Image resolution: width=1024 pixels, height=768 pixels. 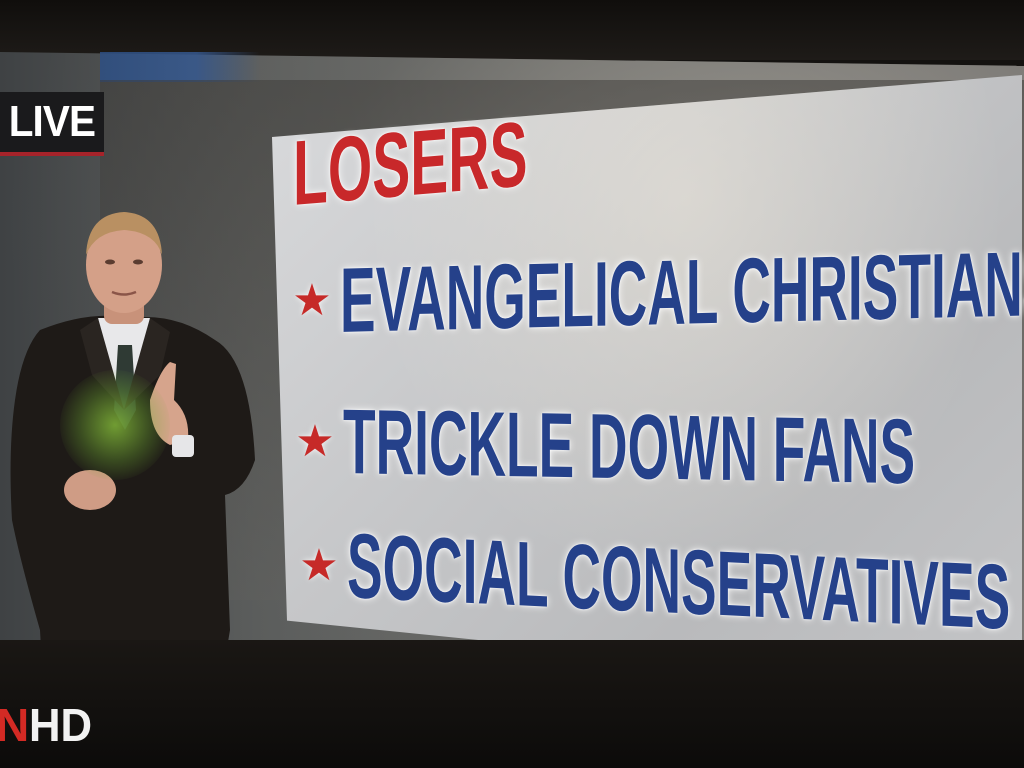 I want to click on graphic-list-item: ★ SOCIAL CONSERVATIVES, so click(x=661, y=582).